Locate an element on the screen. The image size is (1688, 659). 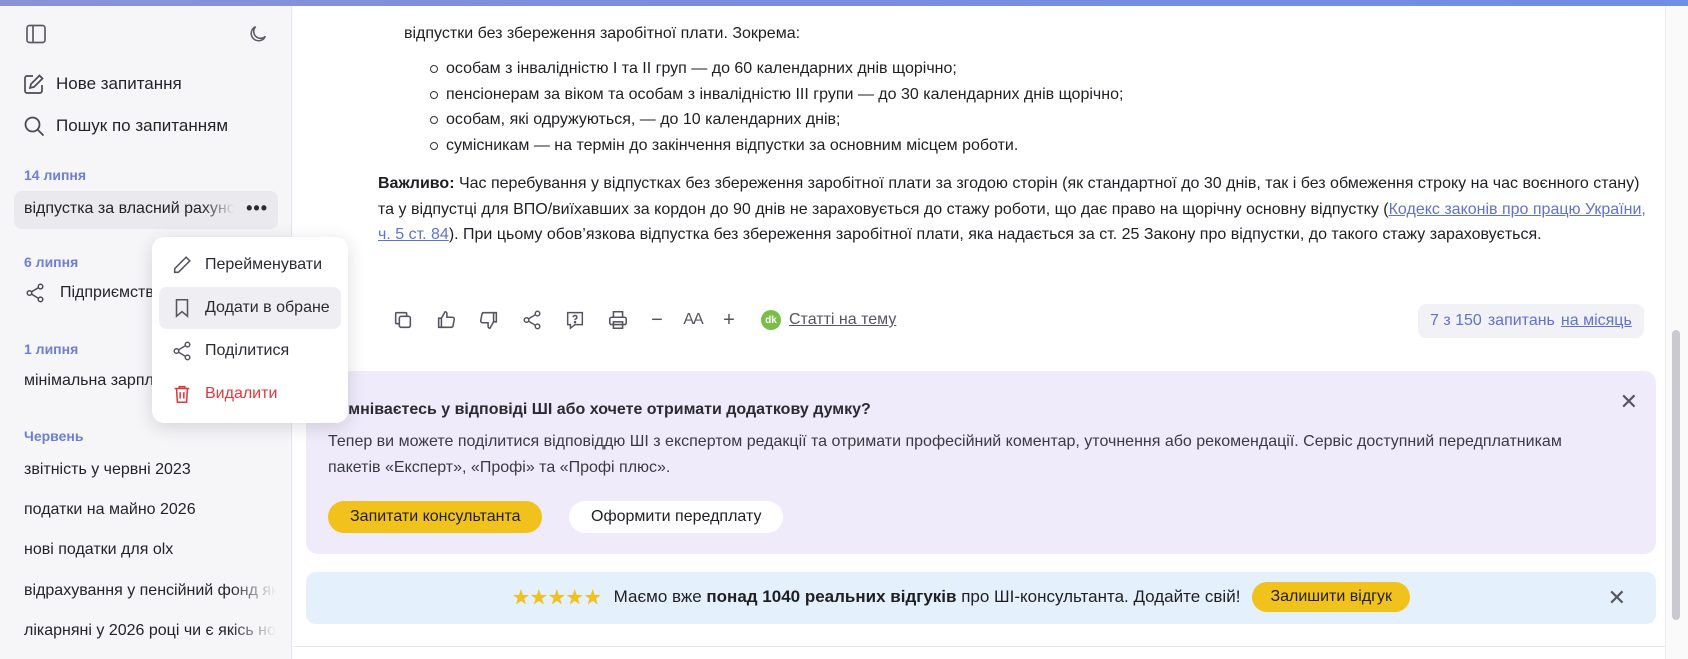
history-item-label: відпустка за власний рахунок is located at coordinates (129, 208).